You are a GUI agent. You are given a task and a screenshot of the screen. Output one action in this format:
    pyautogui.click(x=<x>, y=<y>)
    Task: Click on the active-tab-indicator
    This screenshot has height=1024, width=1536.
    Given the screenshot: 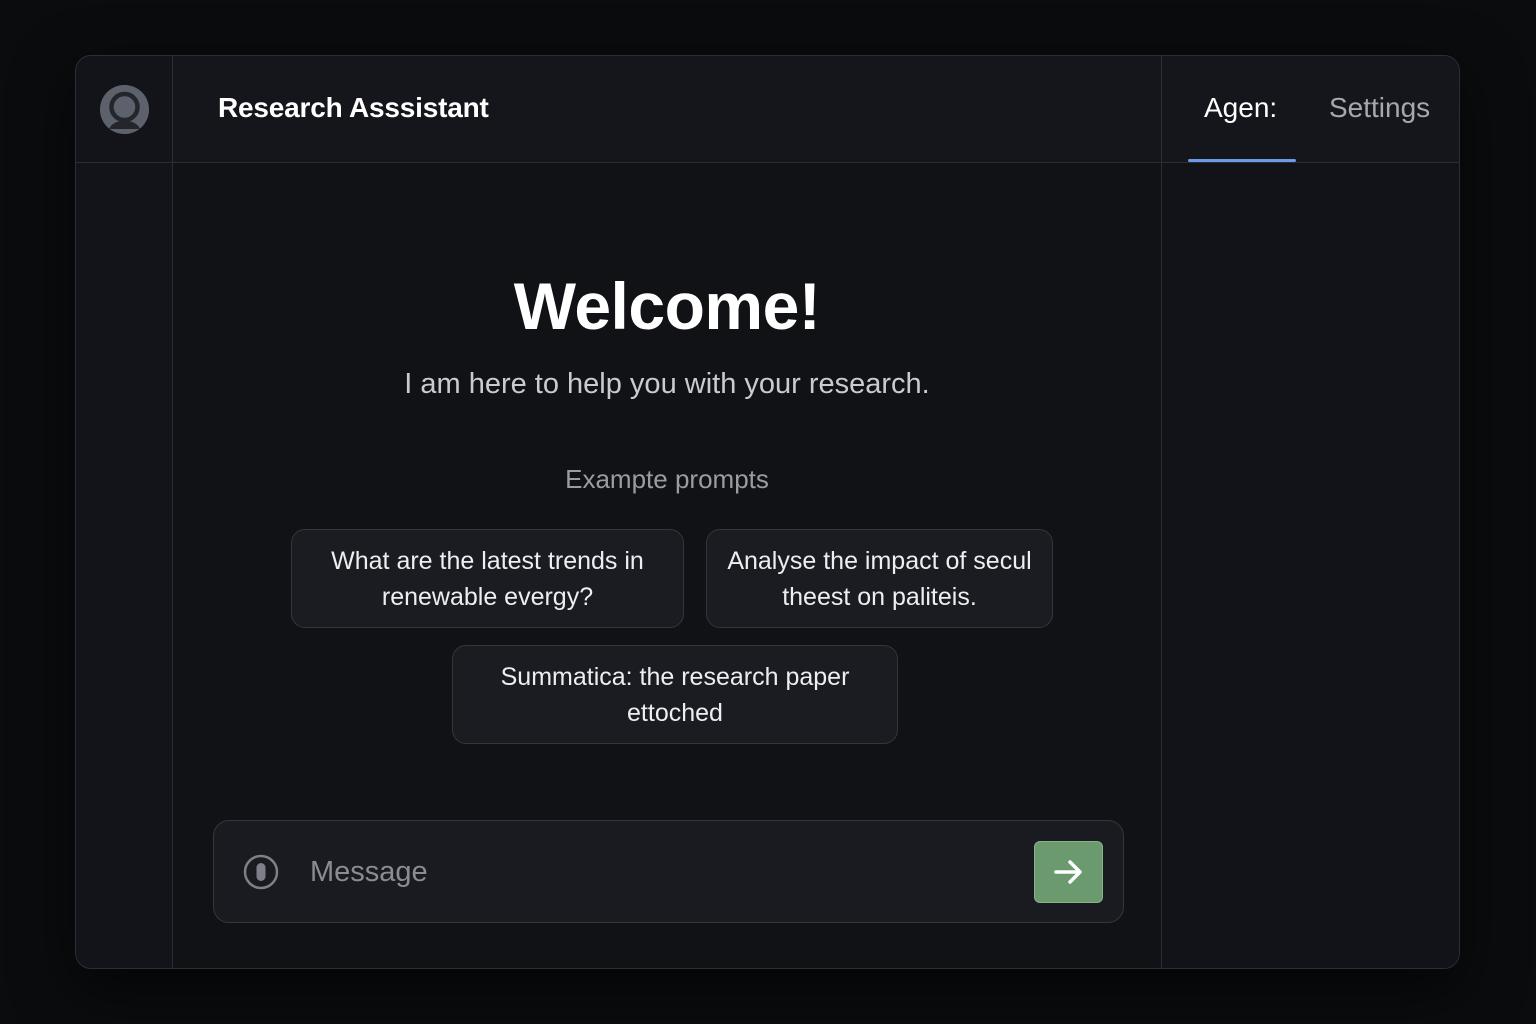 What is the action you would take?
    pyautogui.click(x=1242, y=160)
    